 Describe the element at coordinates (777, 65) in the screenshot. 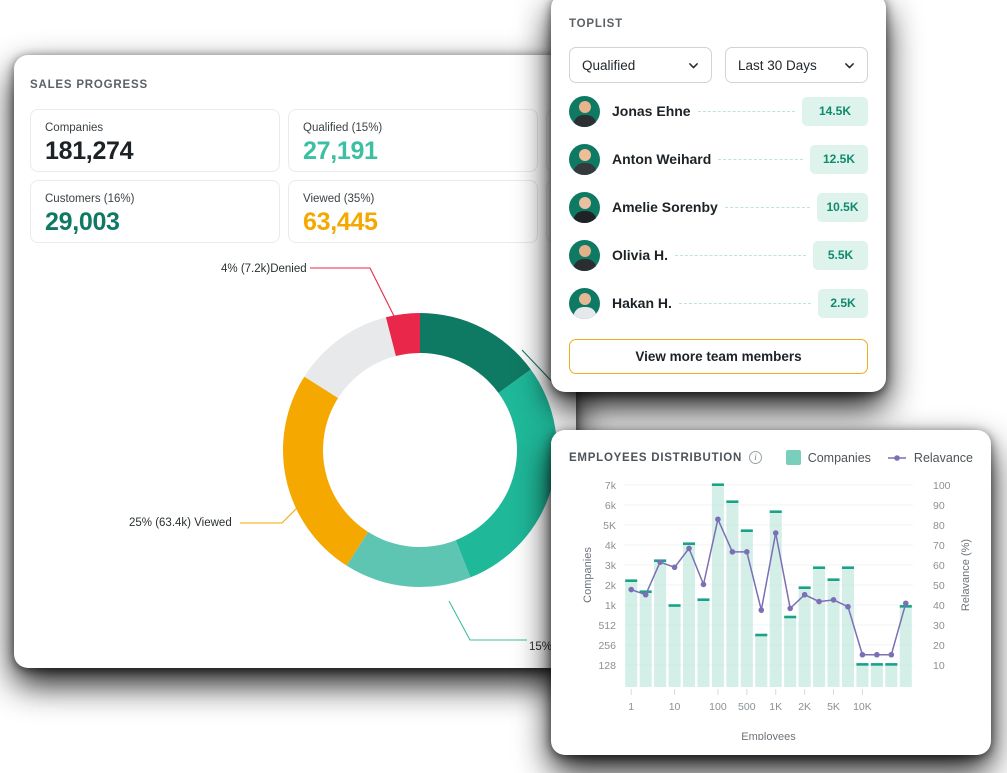

I see `period-filter-value: Last 30 Days` at that location.